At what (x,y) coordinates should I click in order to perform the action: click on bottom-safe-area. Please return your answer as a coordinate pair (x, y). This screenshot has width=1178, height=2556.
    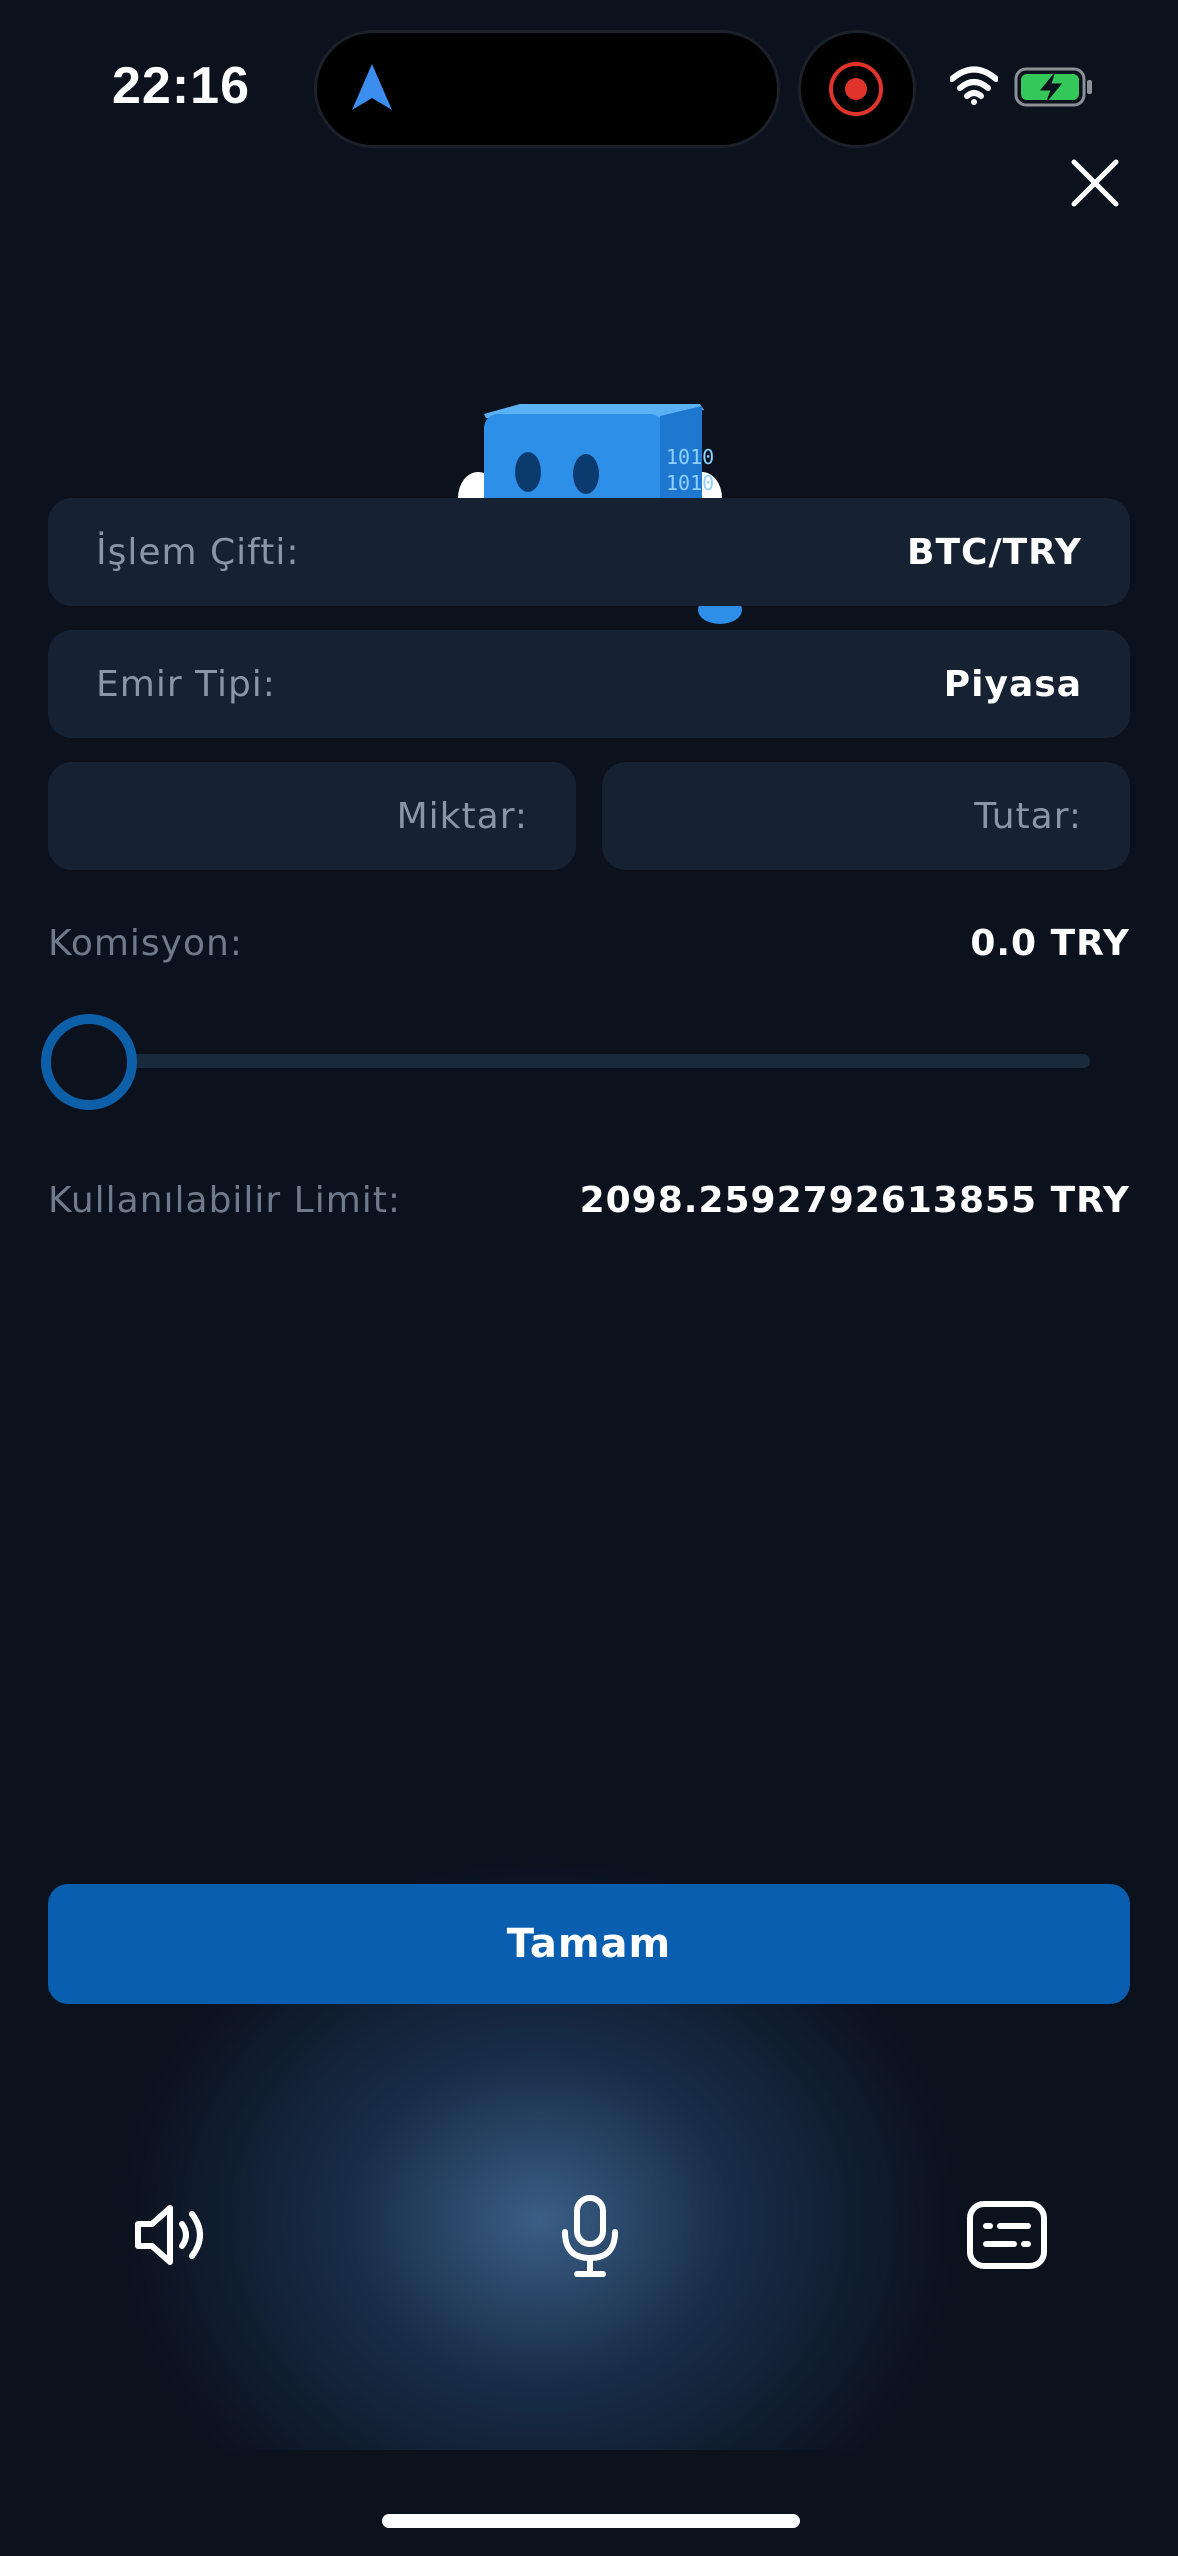
    Looking at the image, I should click on (589, 2504).